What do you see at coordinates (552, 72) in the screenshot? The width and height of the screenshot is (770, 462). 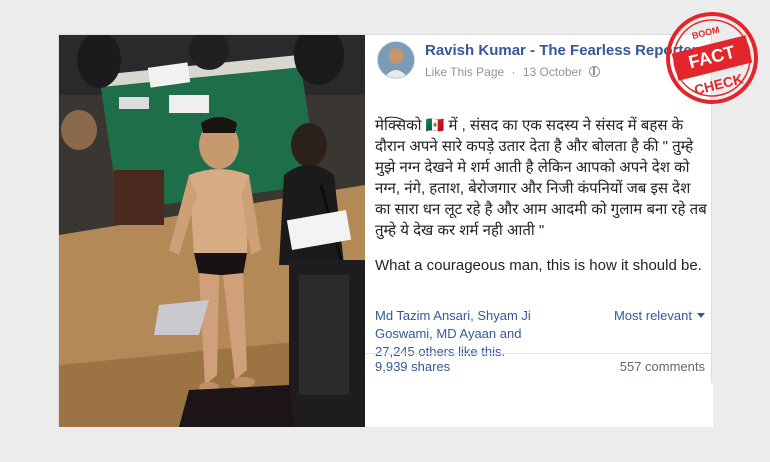 I see `post-date: 13 October` at bounding box center [552, 72].